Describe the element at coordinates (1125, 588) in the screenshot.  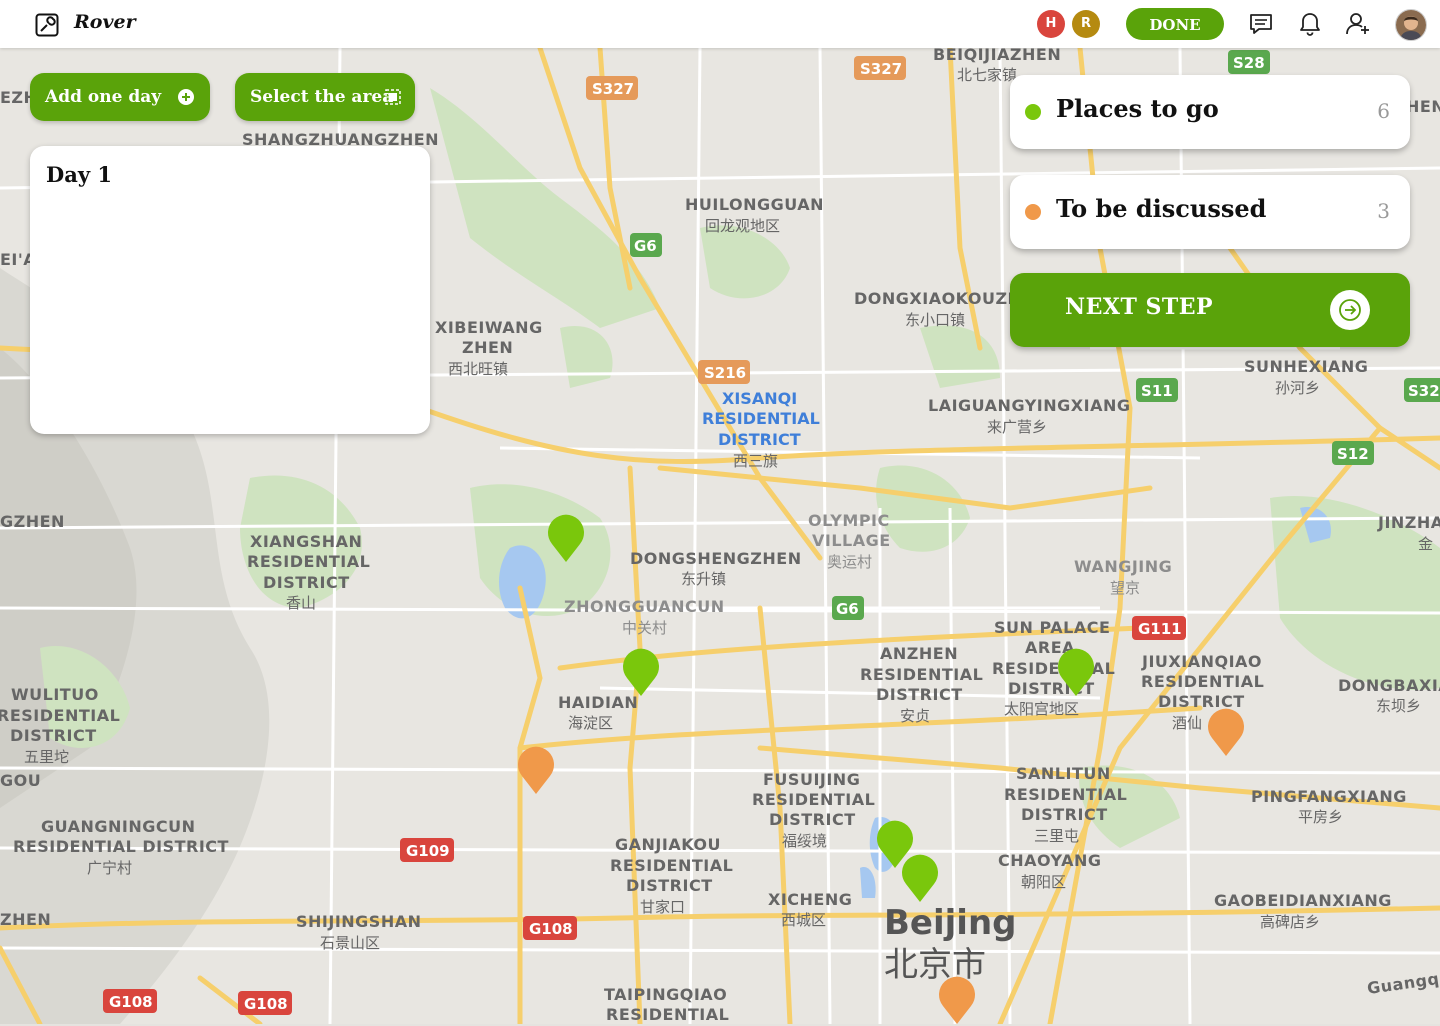
I see `svg-text: 望京` at that location.